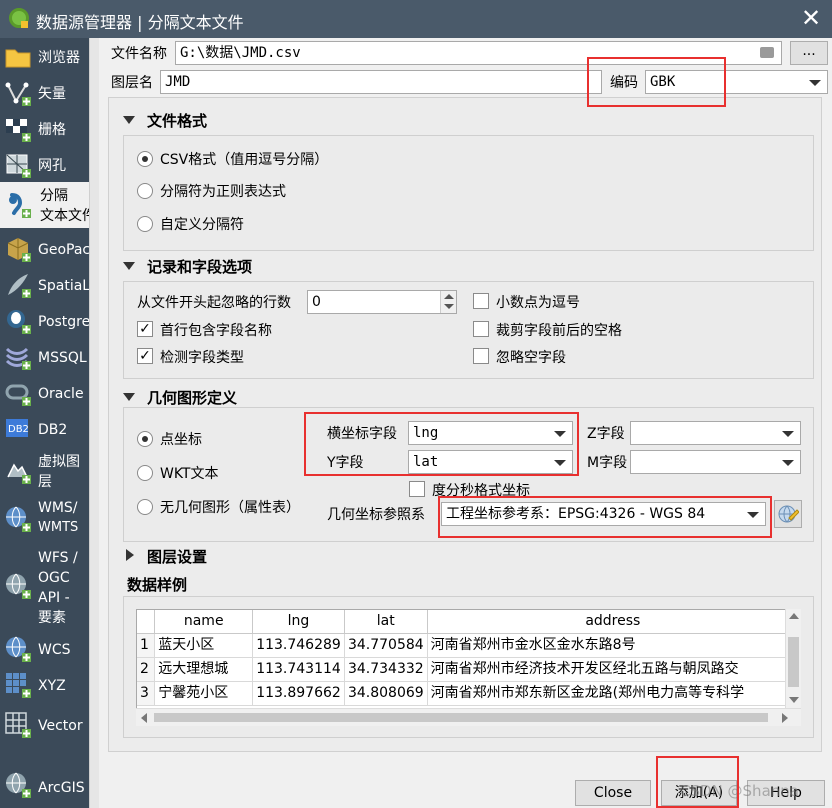 The image size is (832, 808). Describe the element at coordinates (223, 192) in the screenshot. I see `radio-regex-label: 分隔符为正则表达式` at that location.